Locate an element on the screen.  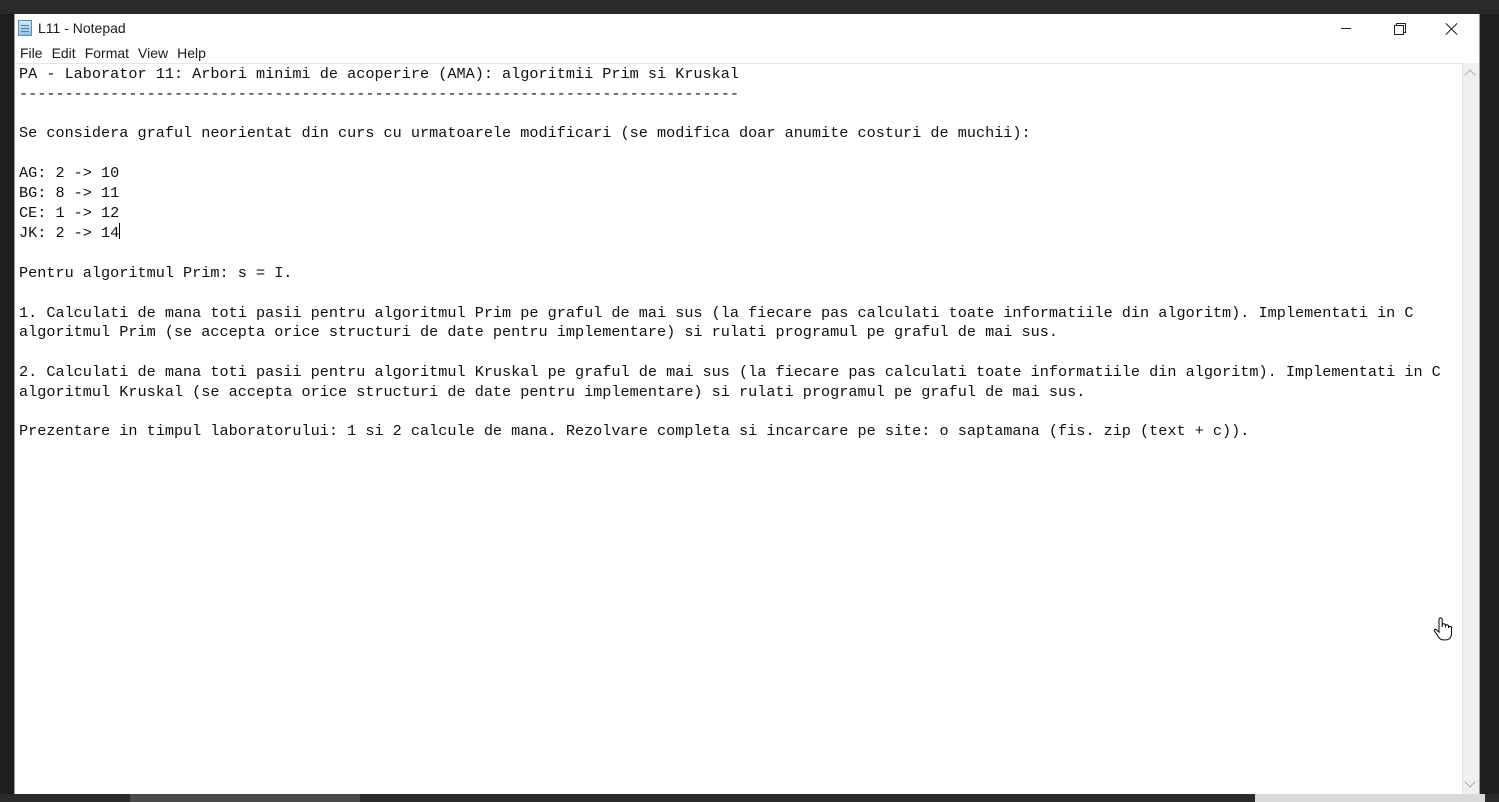
menu-edit: Edit is located at coordinates (64, 53).